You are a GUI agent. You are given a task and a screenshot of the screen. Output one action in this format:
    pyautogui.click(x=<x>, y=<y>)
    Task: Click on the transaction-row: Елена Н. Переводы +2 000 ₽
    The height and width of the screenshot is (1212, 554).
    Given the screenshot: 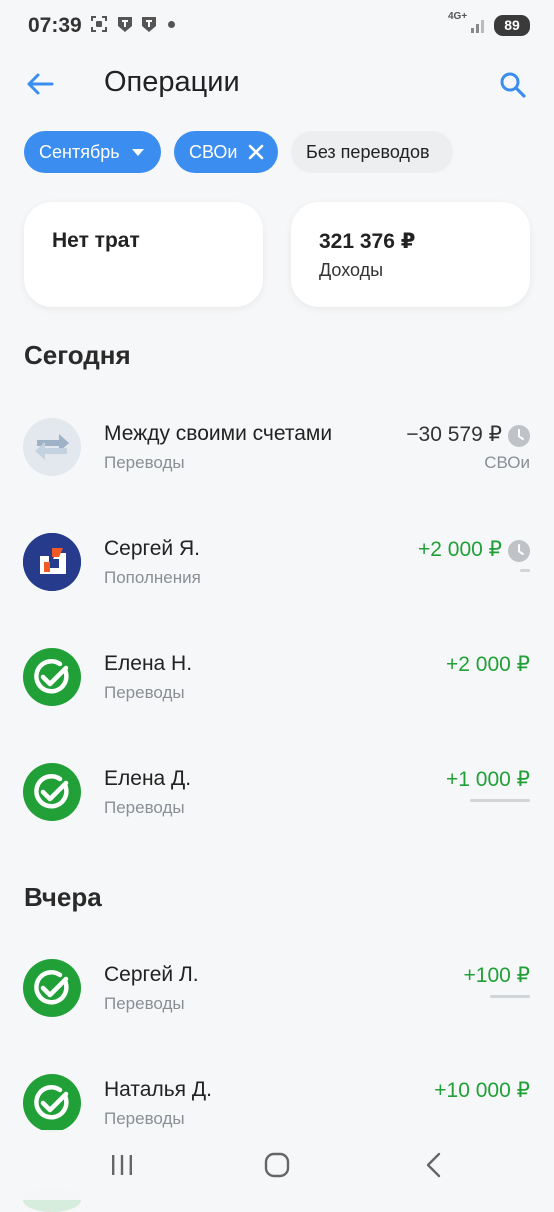 What is the action you would take?
    pyautogui.click(x=277, y=688)
    